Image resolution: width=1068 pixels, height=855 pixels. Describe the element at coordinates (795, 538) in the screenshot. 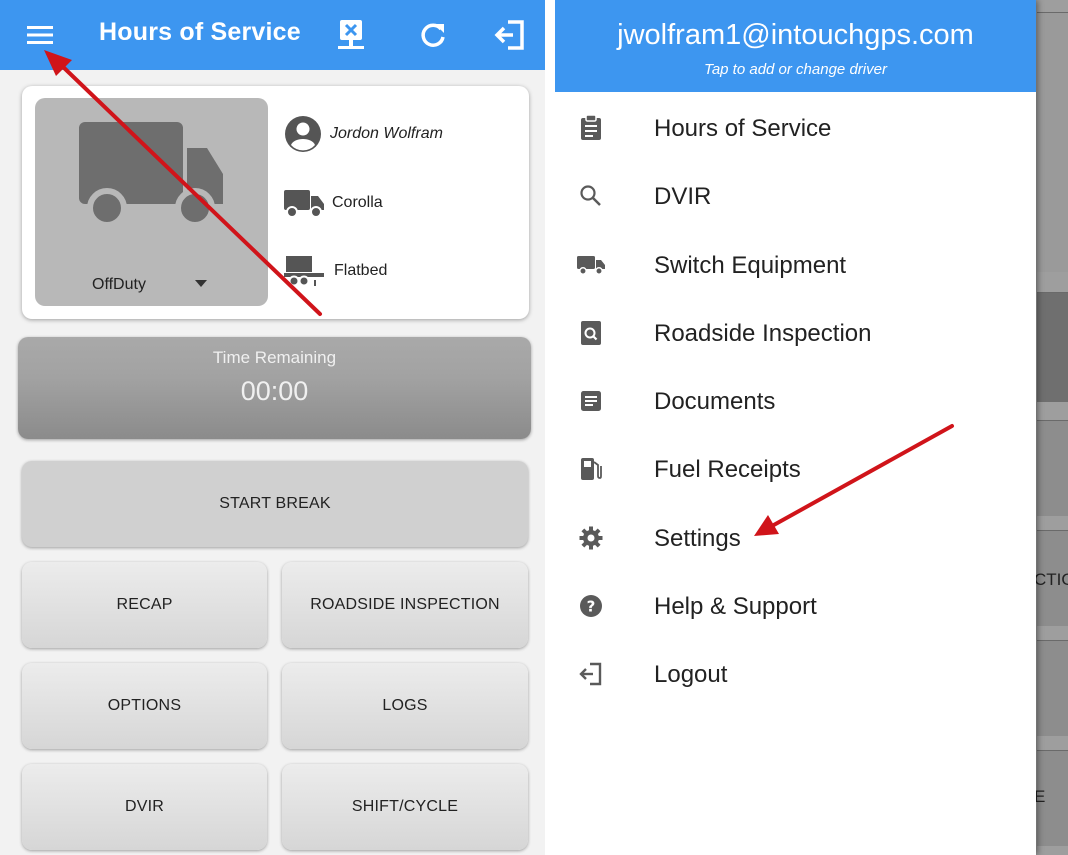

I see `menu-item-settings: Settings` at that location.